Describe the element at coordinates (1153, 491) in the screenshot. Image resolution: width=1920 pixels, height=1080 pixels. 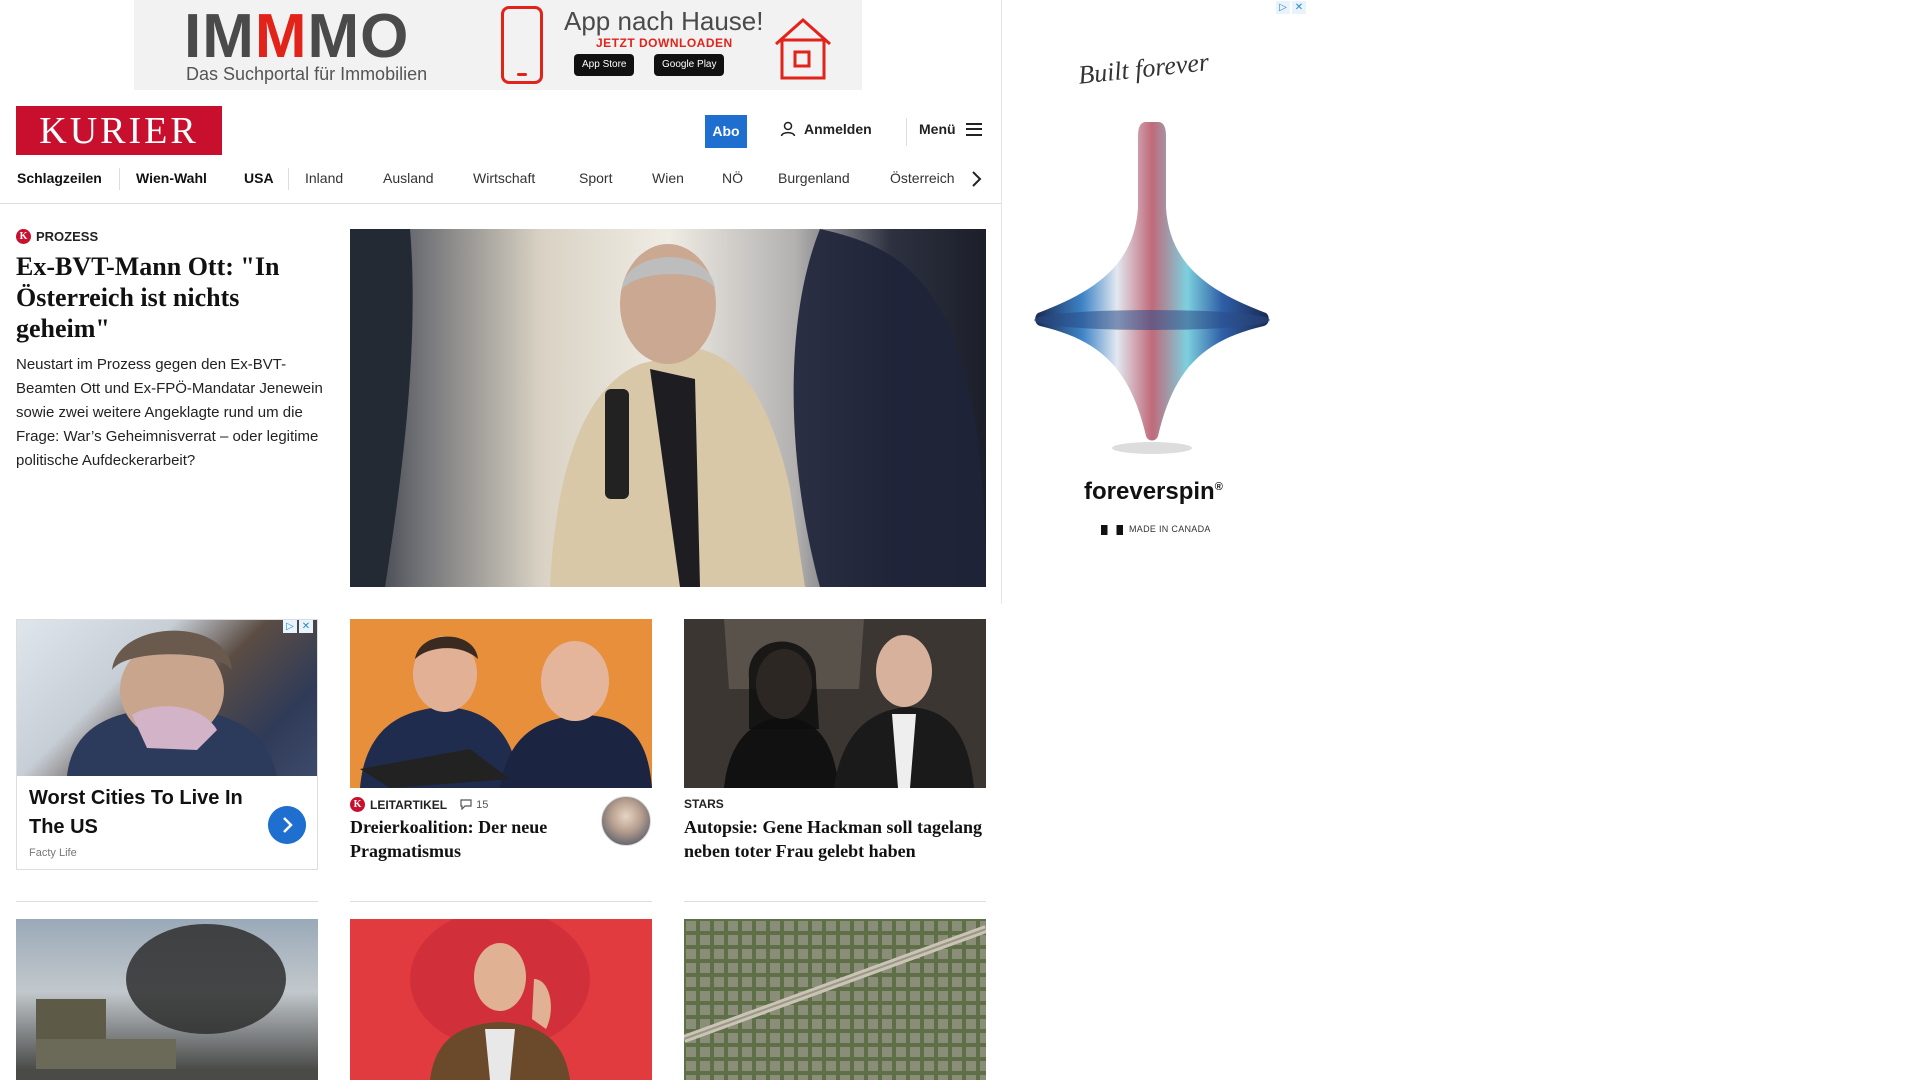
I see `ad-brand: foreverspin®` at that location.